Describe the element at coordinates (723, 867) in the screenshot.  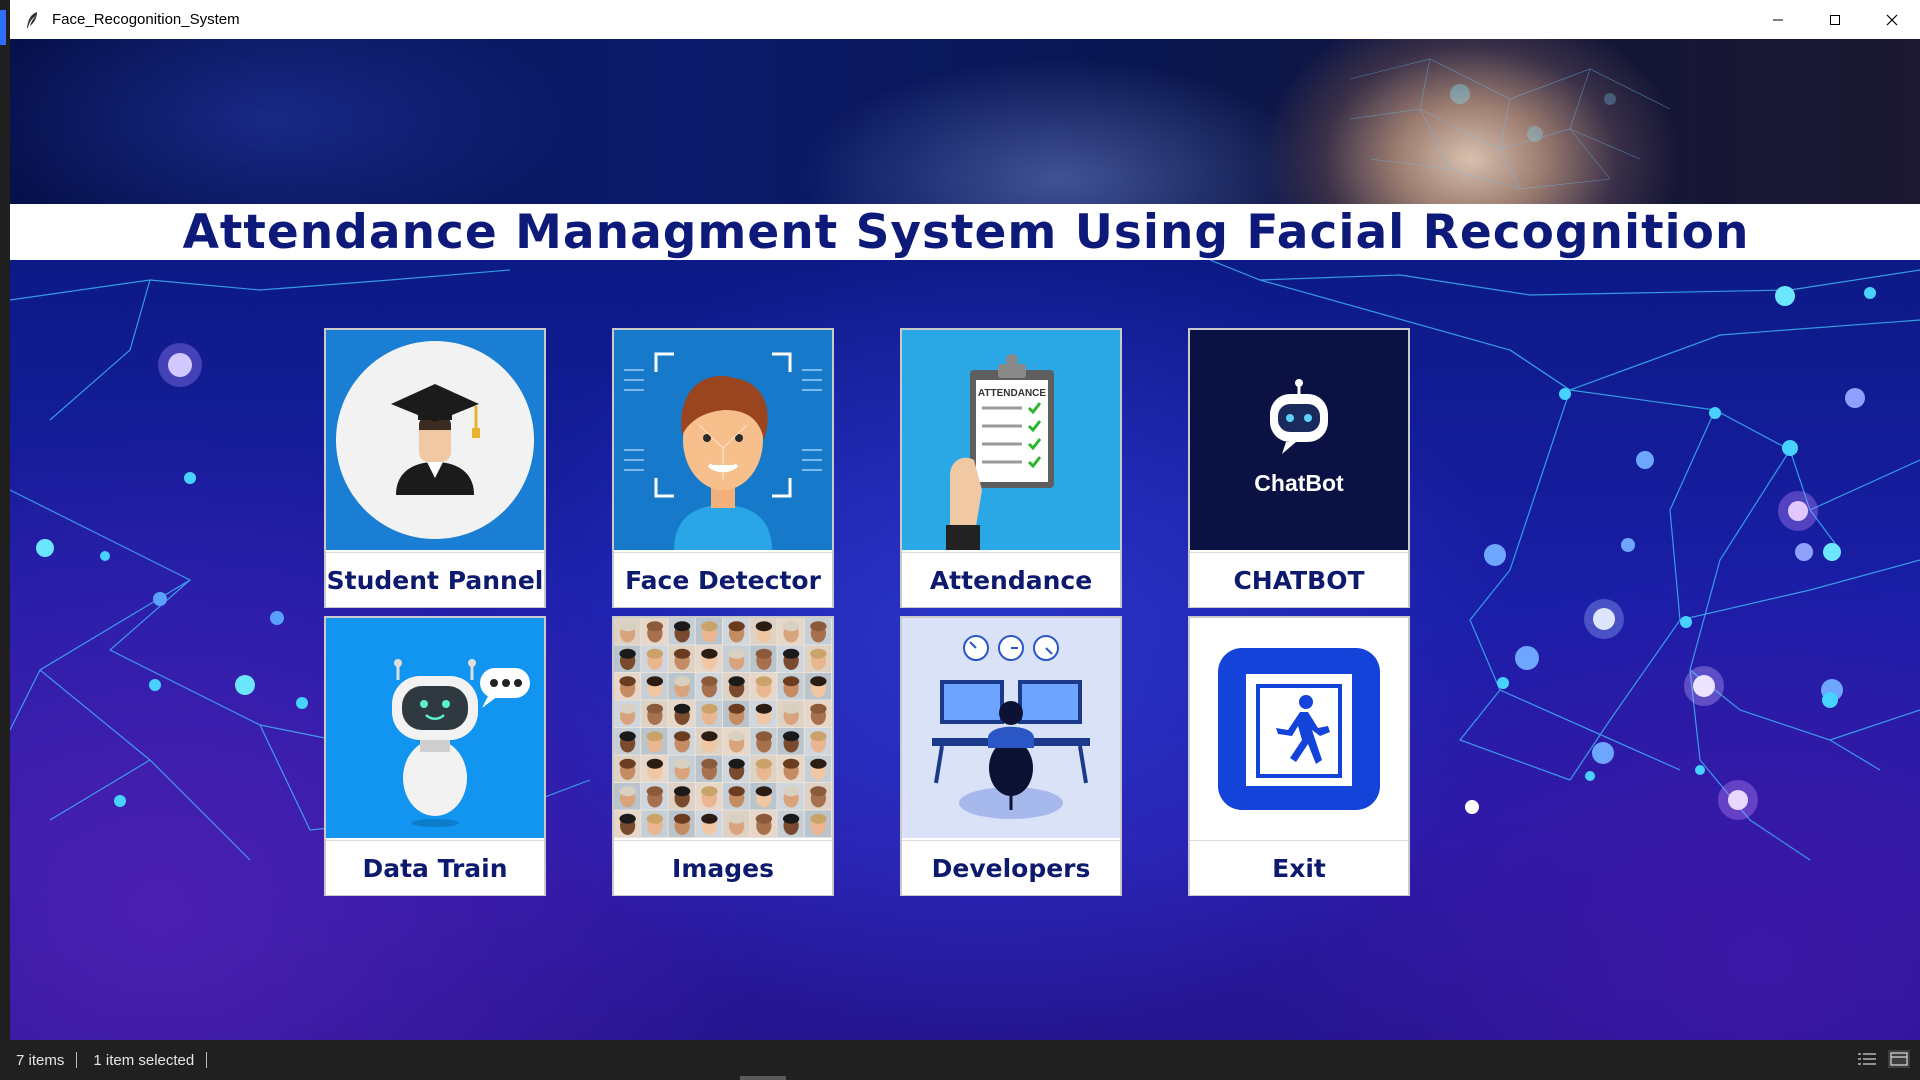
I see `tile-label: Images` at that location.